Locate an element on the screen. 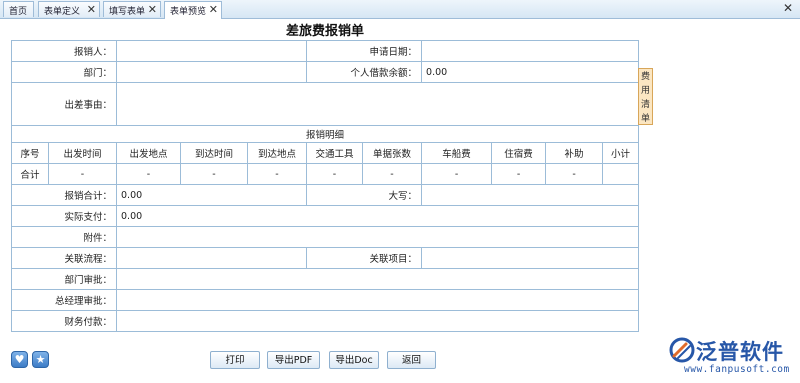 The image size is (800, 383). expense-list-tab: 费 用 清 单 is located at coordinates (645, 96).